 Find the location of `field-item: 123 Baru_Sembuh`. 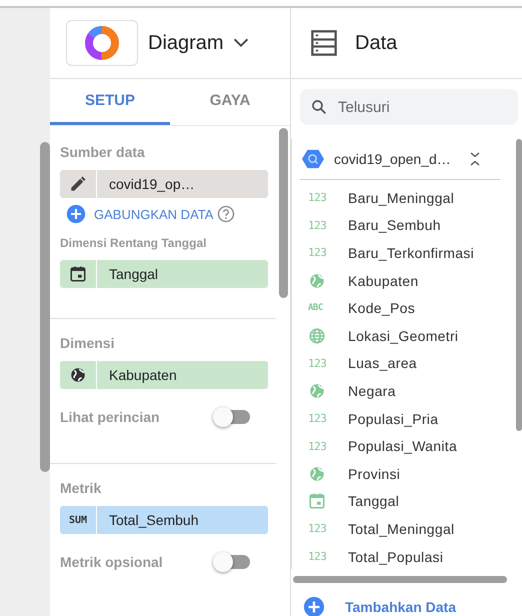

field-item: 123 Baru_Sembuh is located at coordinates (402, 226).